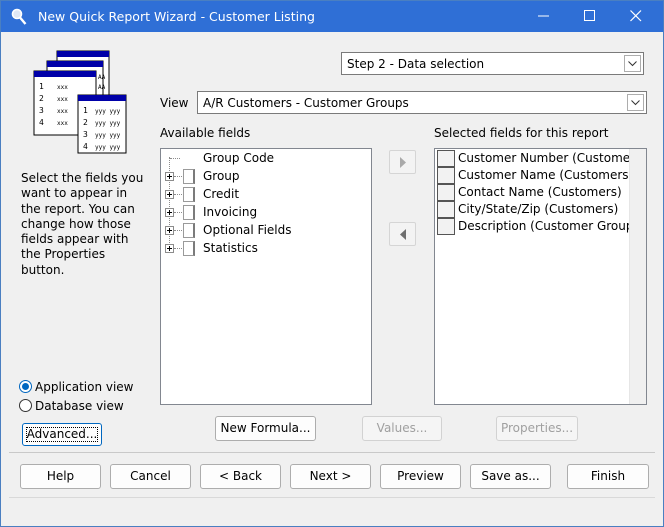 Image resolution: width=664 pixels, height=527 pixels. What do you see at coordinates (41, 110) in the screenshot?
I see `svg-text: 3` at bounding box center [41, 110].